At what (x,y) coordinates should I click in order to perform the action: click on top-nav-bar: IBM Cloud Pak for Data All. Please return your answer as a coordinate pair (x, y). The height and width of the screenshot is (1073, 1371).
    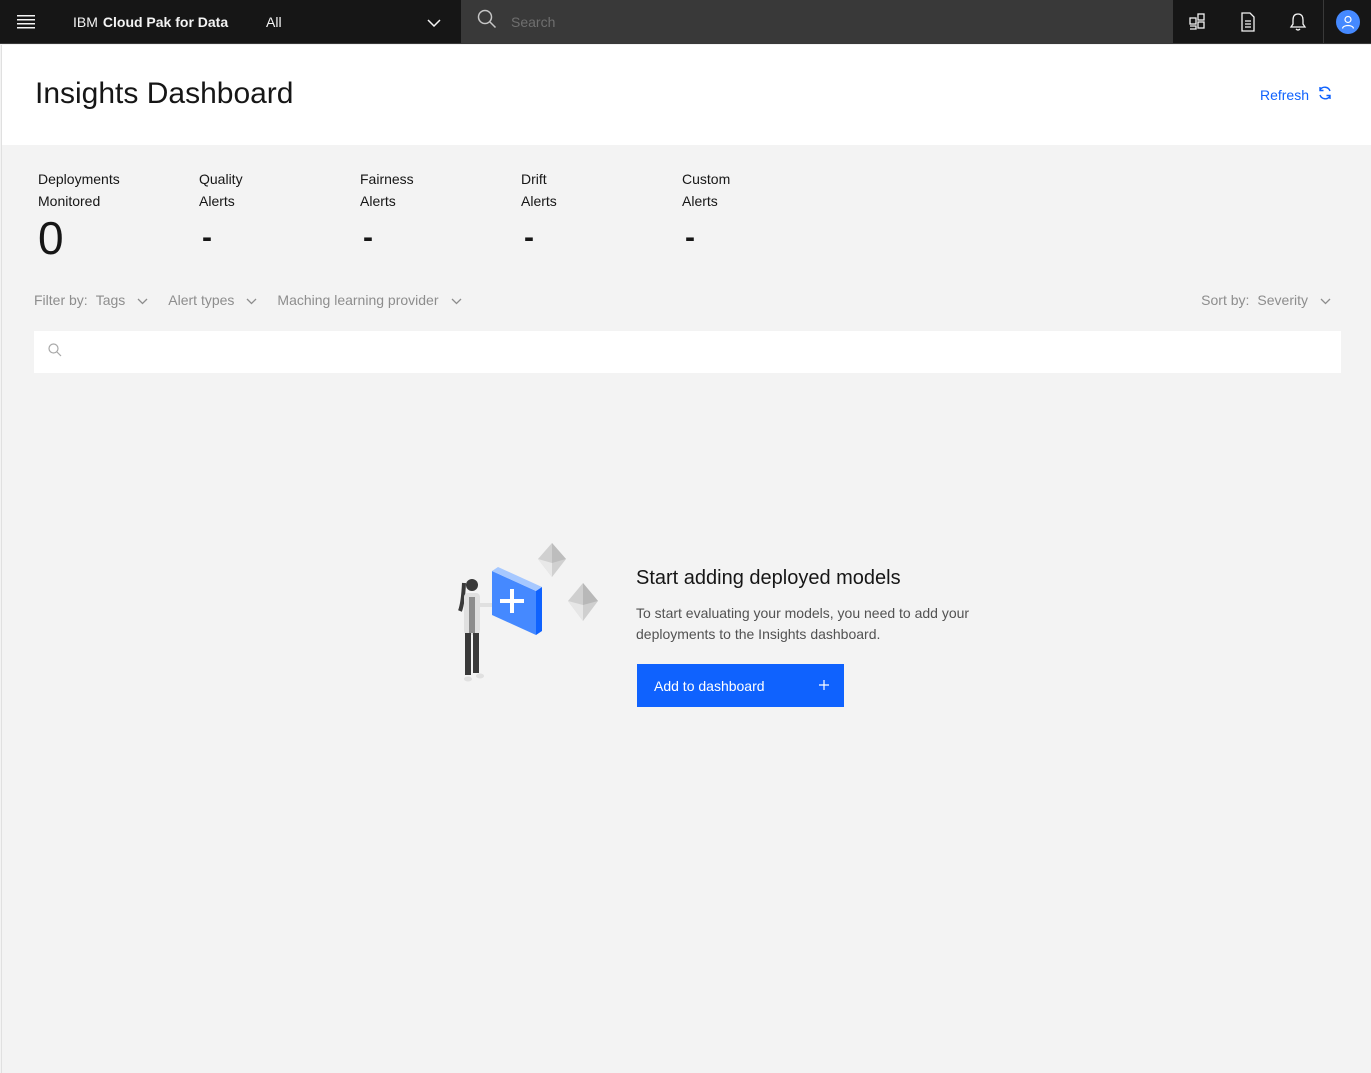
    Looking at the image, I should click on (685, 22).